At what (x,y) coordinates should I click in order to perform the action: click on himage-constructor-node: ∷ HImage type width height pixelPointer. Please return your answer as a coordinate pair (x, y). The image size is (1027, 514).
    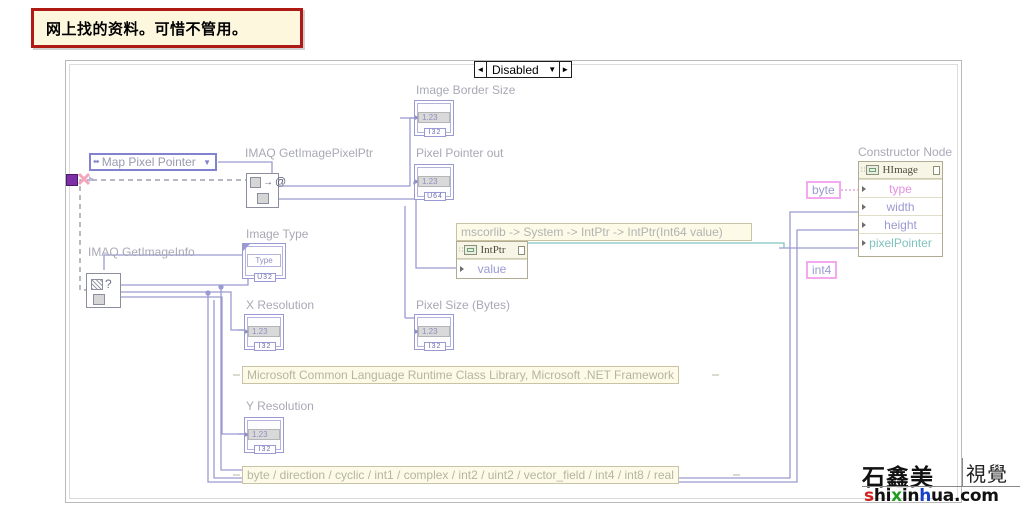
    Looking at the image, I should click on (900, 209).